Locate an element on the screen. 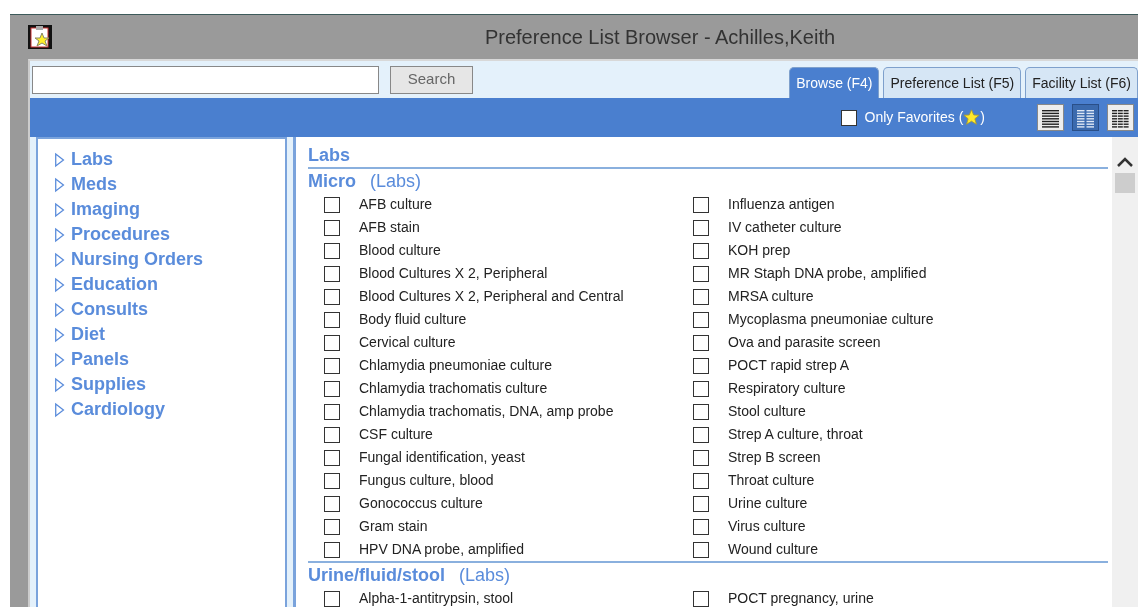 The image size is (1138, 607). item-label: Alpha-1-antitrypsin, stool is located at coordinates (436, 597).